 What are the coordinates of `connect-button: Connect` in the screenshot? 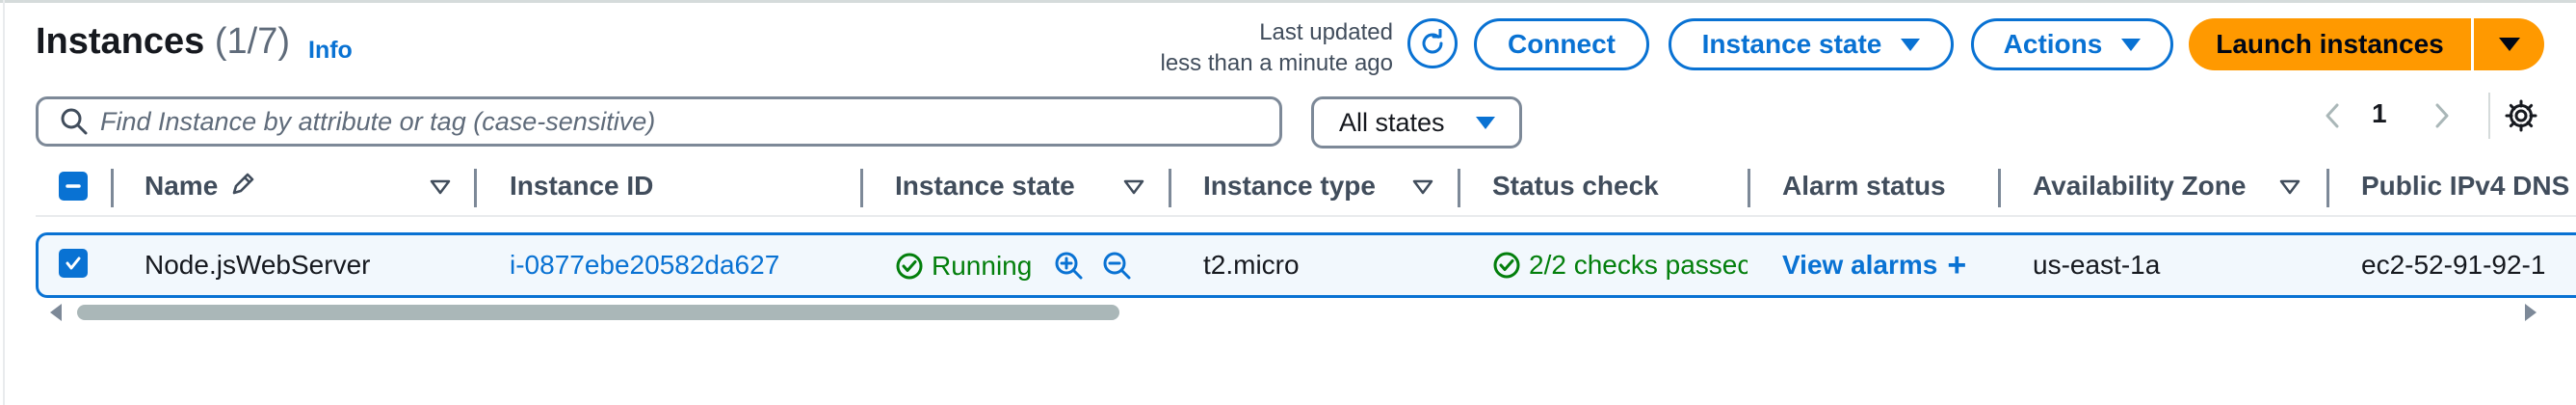 It's located at (1562, 44).